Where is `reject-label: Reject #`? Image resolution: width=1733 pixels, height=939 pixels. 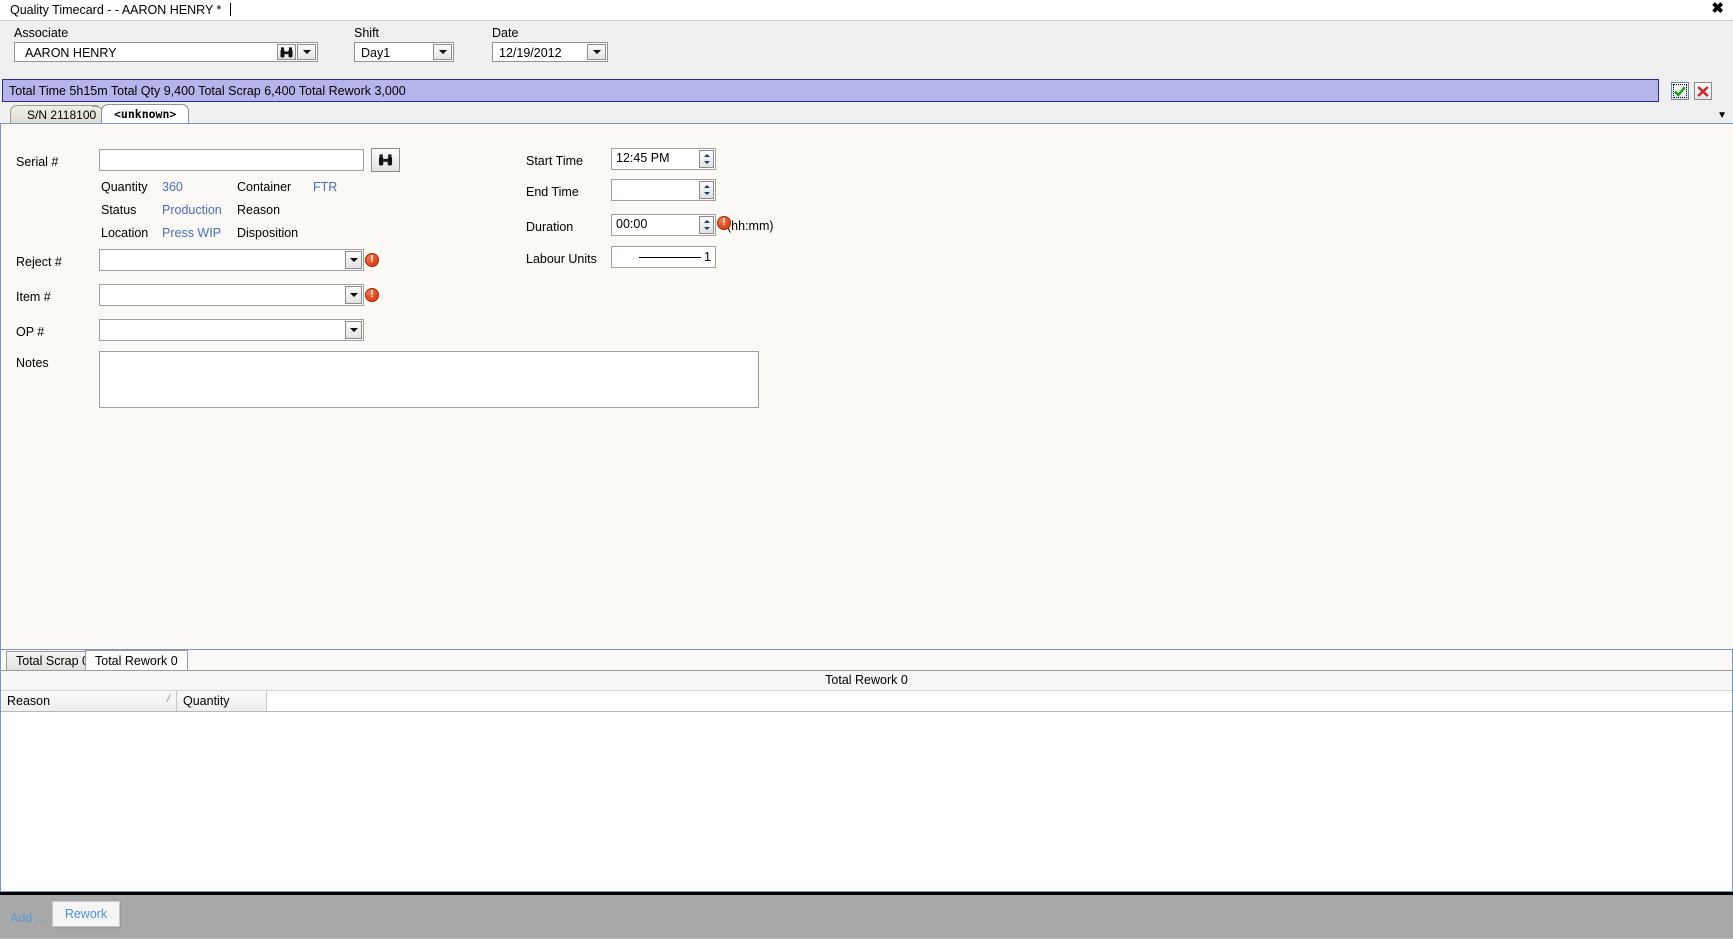
reject-label: Reject # is located at coordinates (39, 262).